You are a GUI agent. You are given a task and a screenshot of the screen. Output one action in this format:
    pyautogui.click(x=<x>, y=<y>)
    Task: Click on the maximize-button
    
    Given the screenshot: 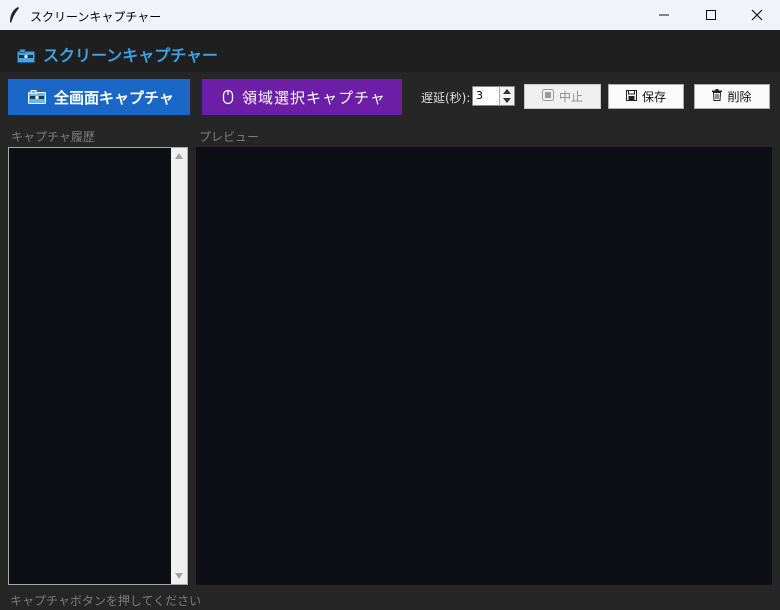 What is the action you would take?
    pyautogui.click(x=711, y=15)
    